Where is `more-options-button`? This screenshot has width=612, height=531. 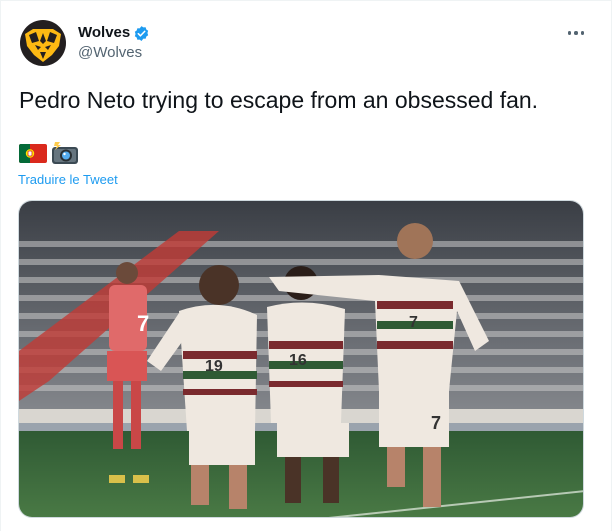
more-options-button is located at coordinates (576, 33).